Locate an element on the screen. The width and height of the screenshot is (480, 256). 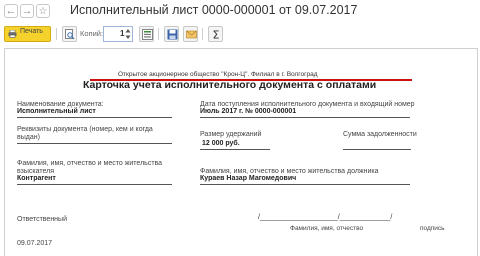
responsible-label: Ответственный is located at coordinates (42, 219).